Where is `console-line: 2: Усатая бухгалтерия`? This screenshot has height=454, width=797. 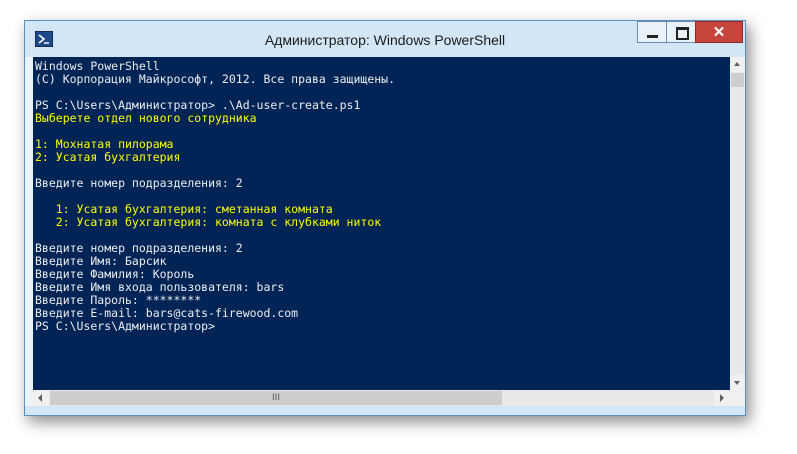 console-line: 2: Усатая бухгалтерия is located at coordinates (108, 157).